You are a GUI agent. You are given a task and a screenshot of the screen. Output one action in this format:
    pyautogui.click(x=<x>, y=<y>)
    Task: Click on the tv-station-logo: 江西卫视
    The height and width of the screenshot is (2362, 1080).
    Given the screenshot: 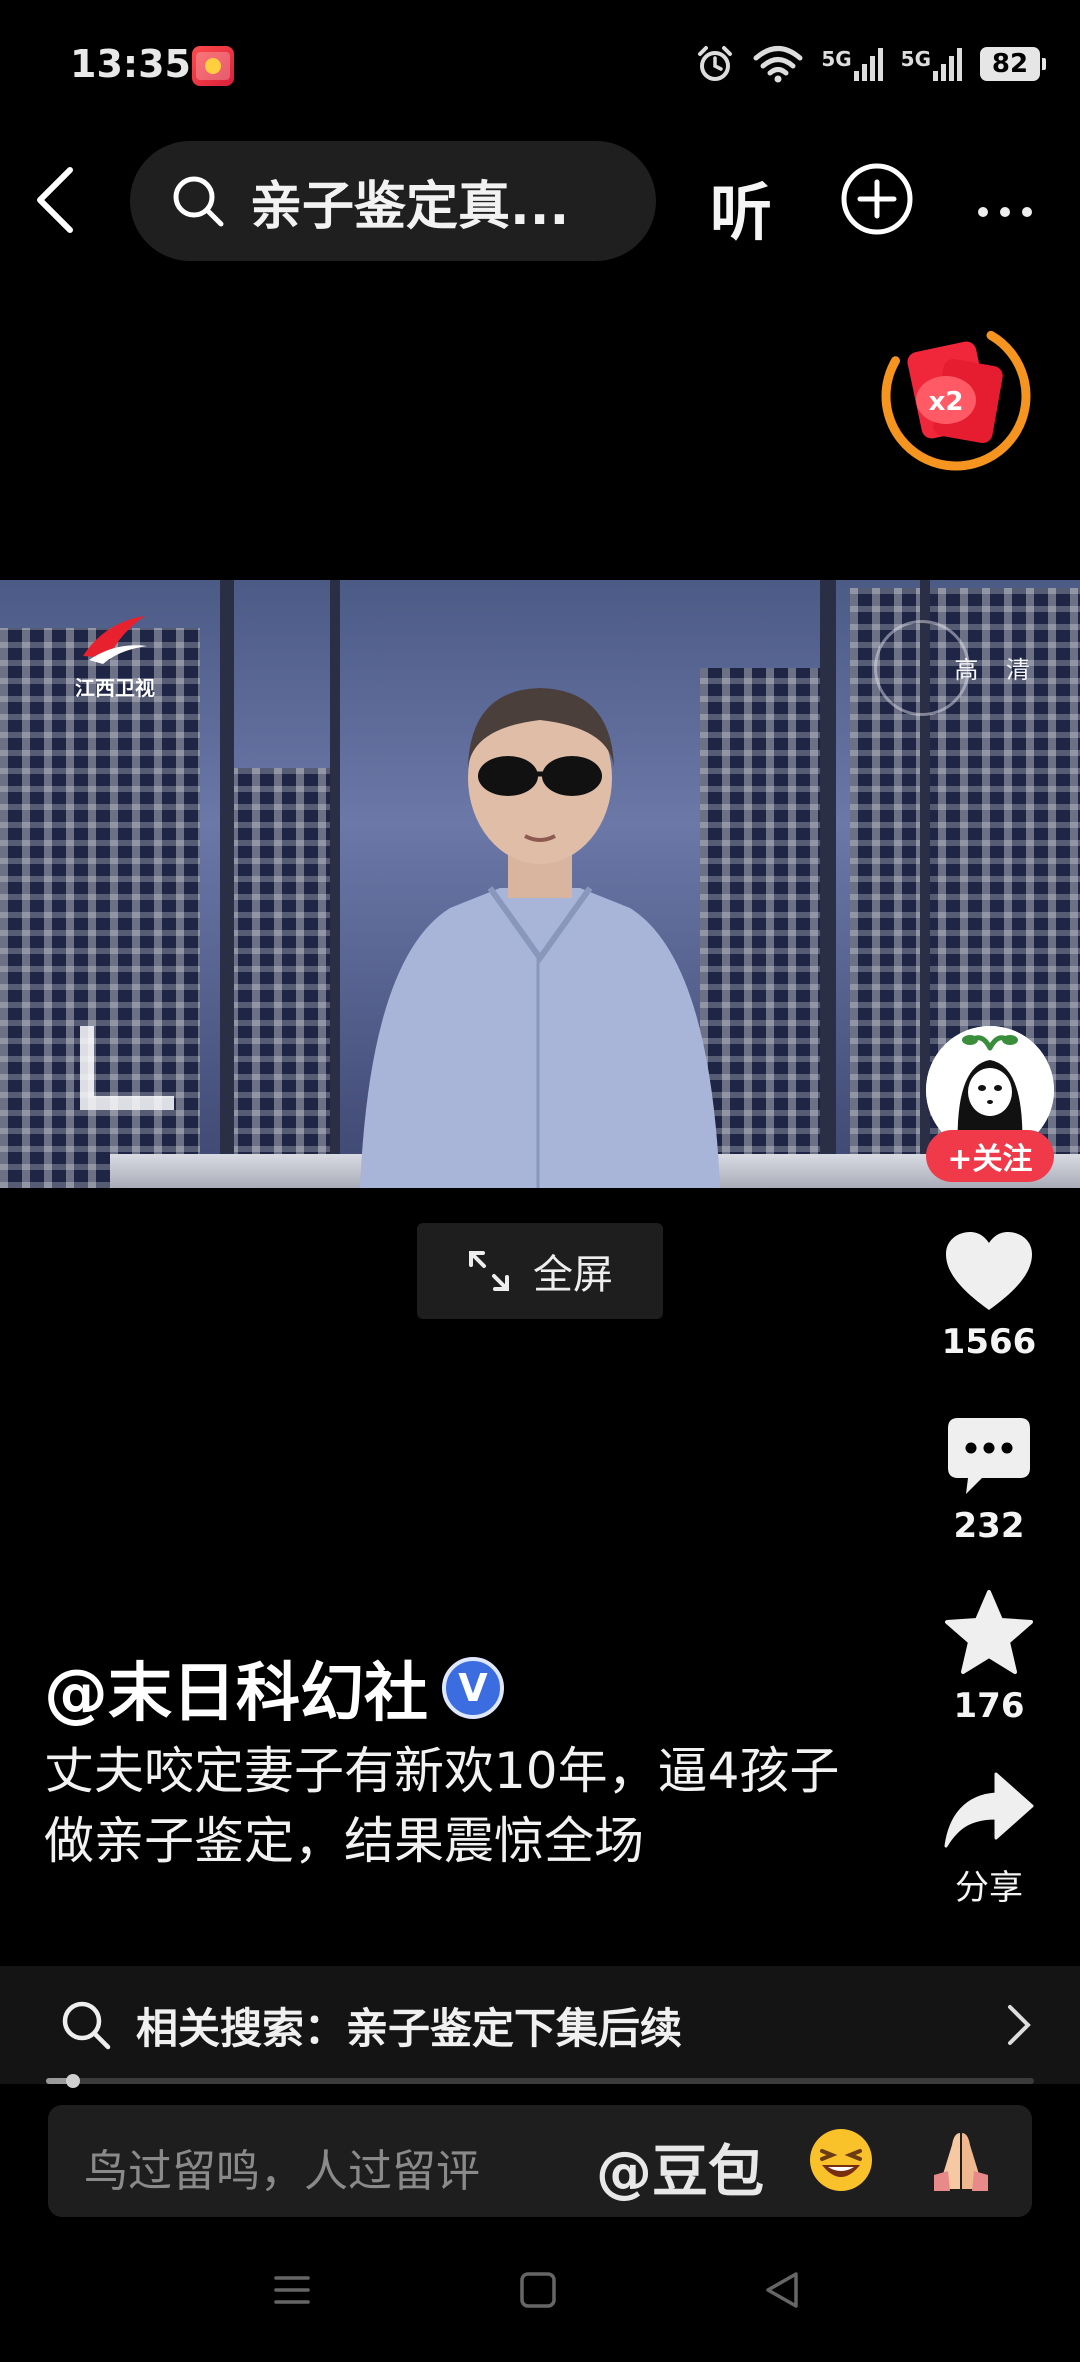 What is the action you would take?
    pyautogui.click(x=115, y=656)
    